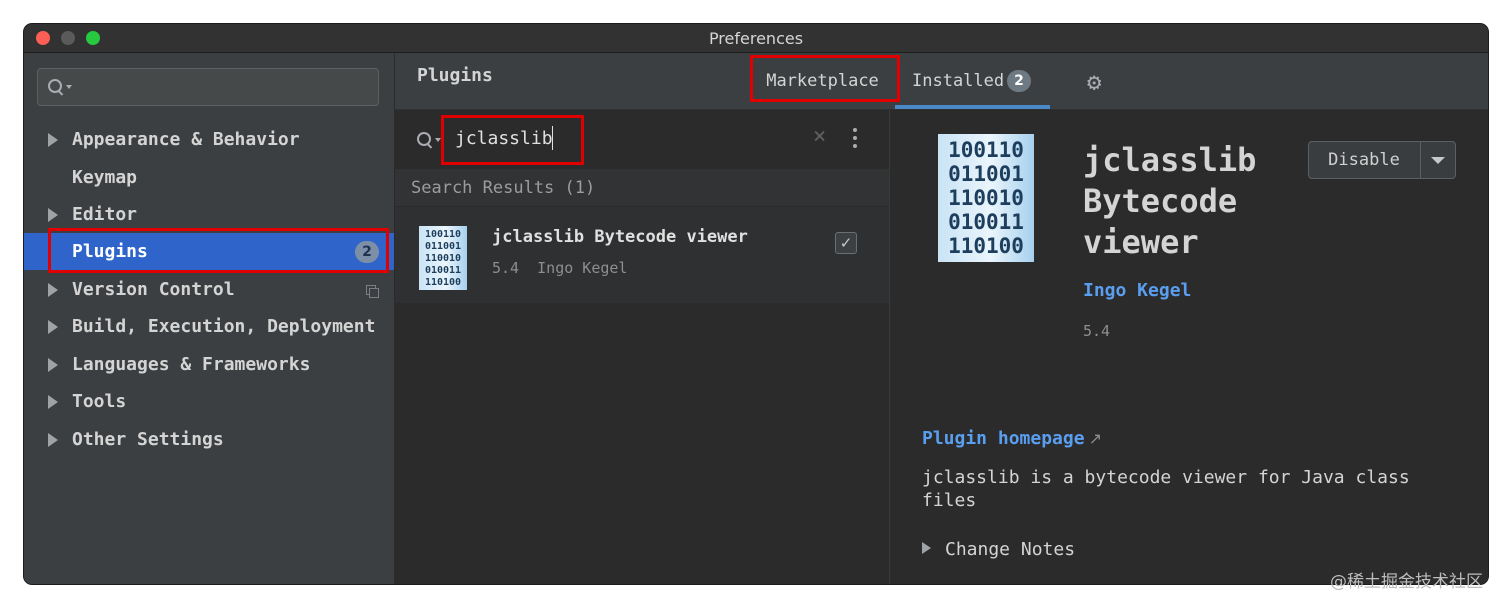  I want to click on plugin-enabled-checkbox: ✓, so click(846, 243).